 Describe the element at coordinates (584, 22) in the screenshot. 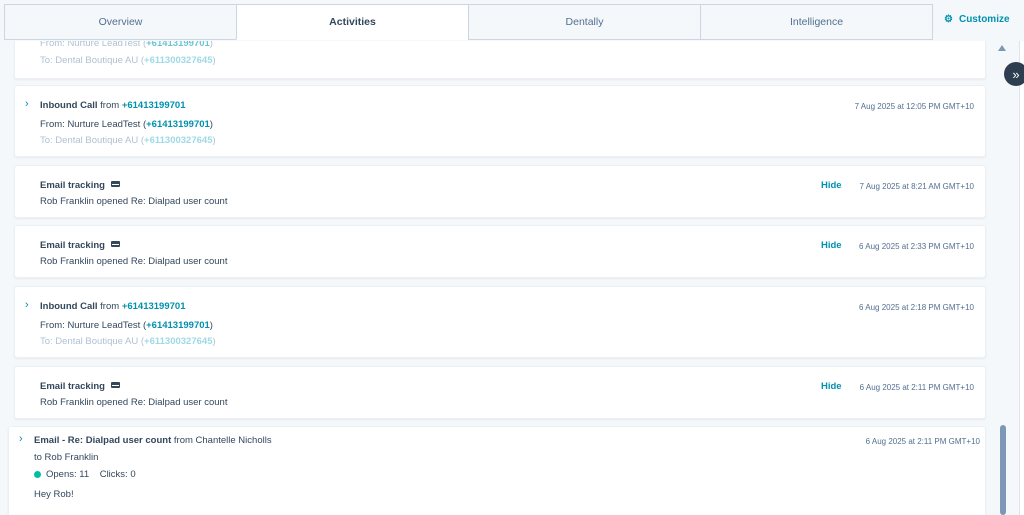

I see `tab-dentally: Dentally` at that location.